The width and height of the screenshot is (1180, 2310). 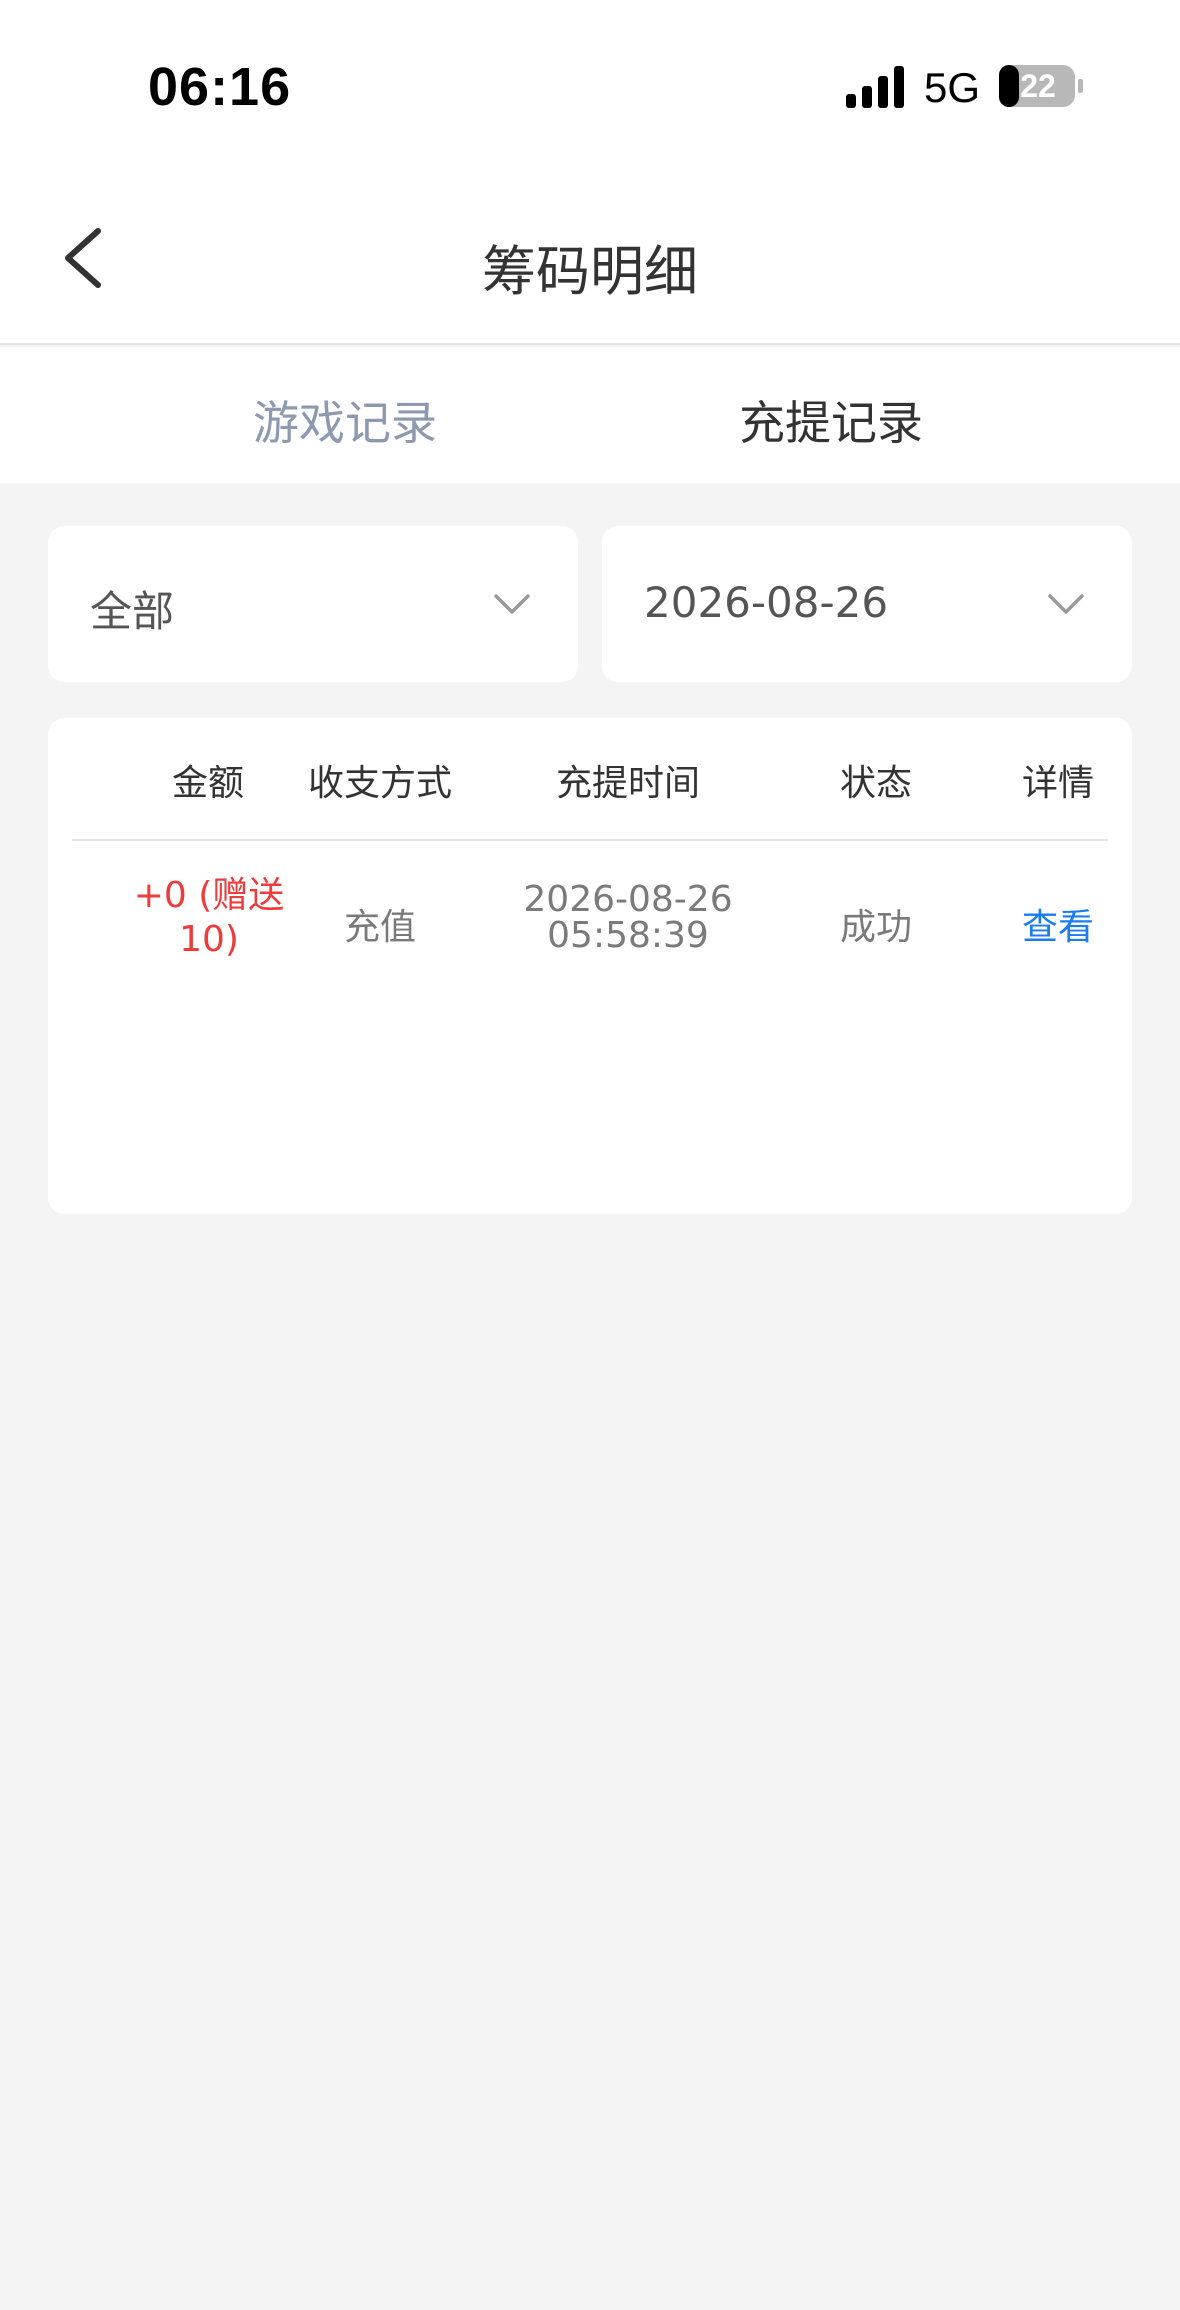 I want to click on date-filter-dropdown: 2026-08-26, so click(x=867, y=604).